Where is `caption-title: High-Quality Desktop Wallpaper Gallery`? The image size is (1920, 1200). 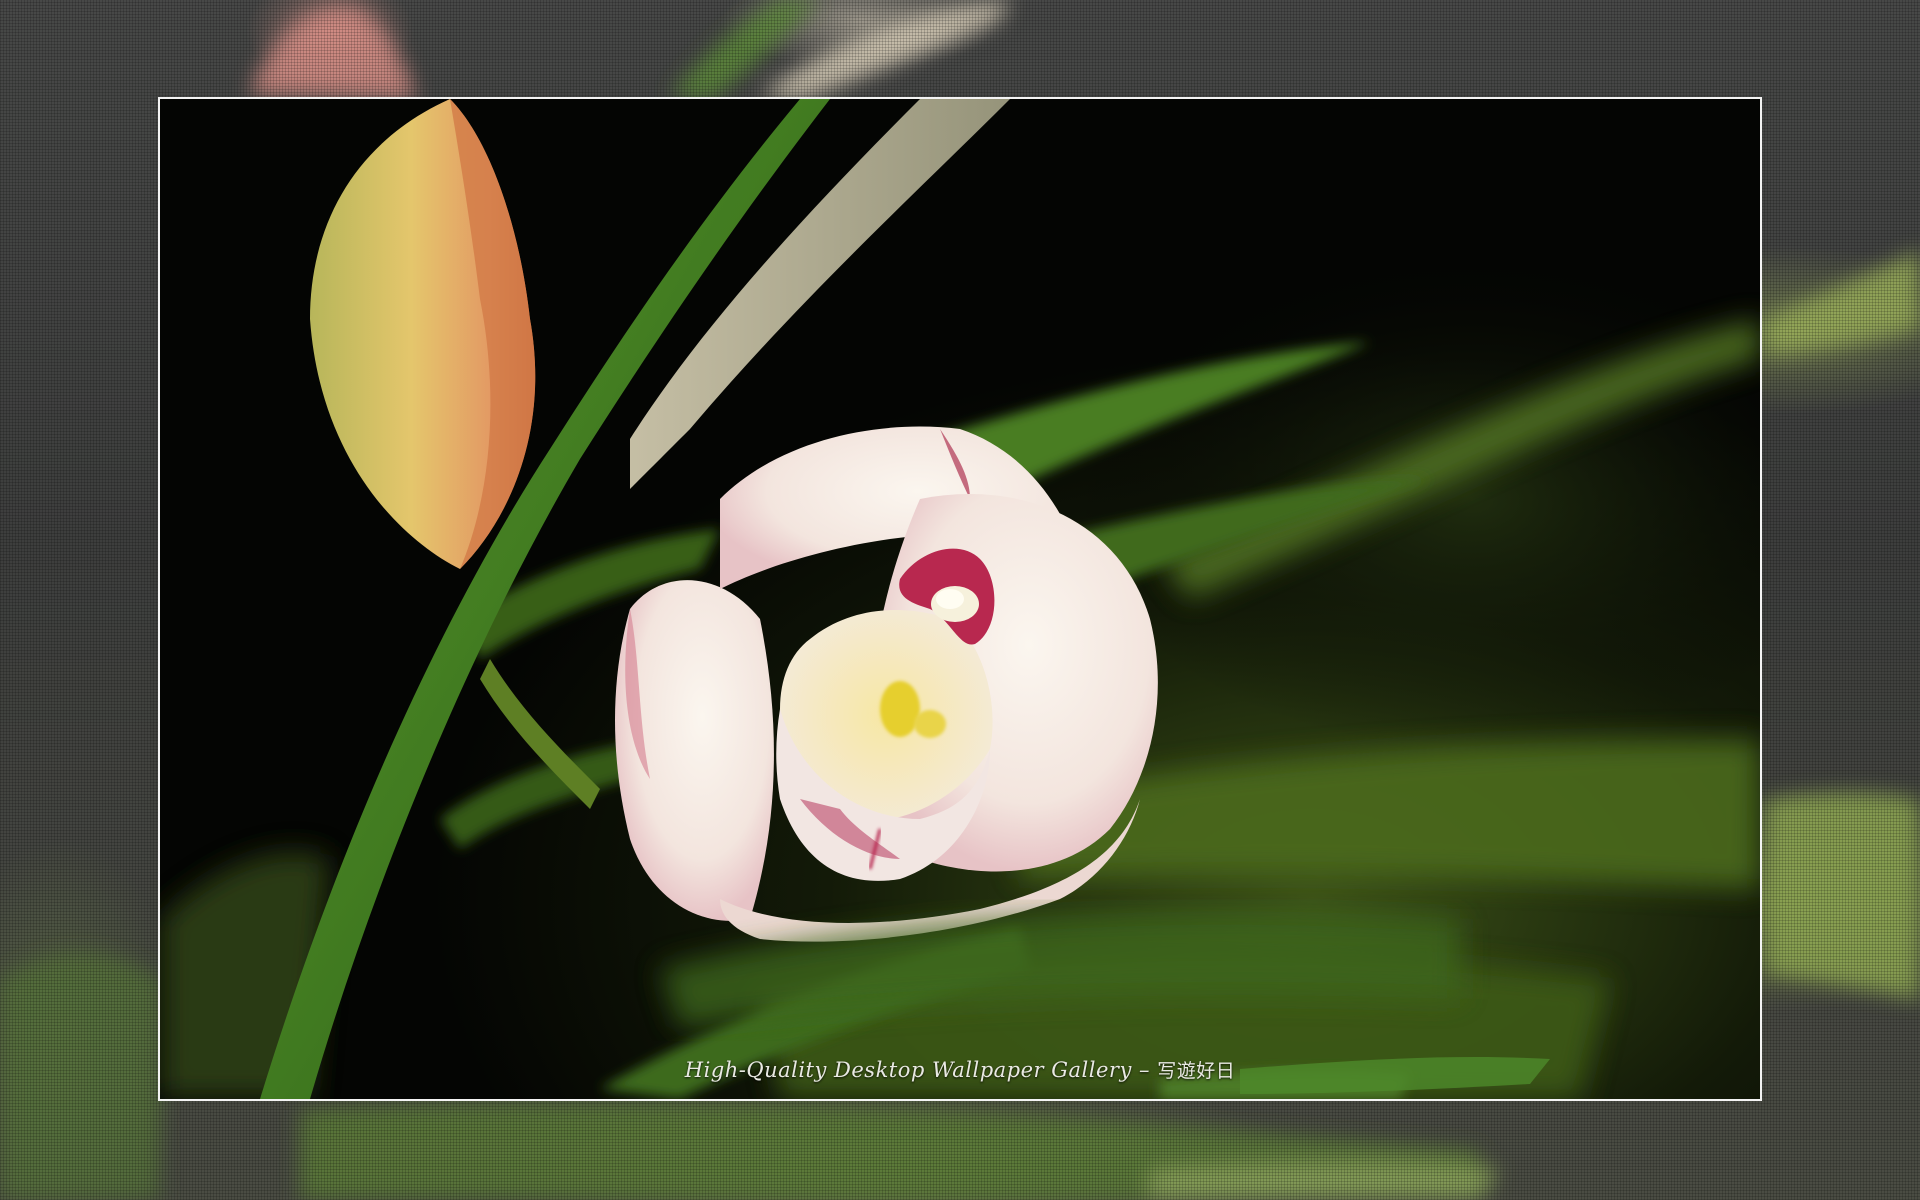
caption-title: High-Quality Desktop Wallpaper Gallery is located at coordinates (908, 1070).